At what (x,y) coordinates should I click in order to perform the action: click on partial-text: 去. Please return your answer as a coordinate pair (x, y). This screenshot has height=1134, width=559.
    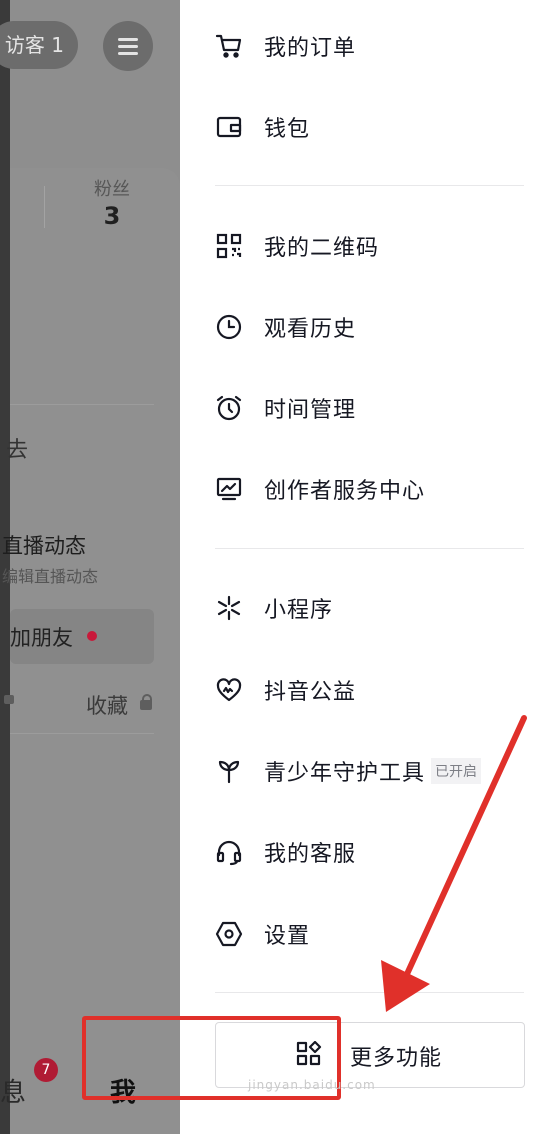
    Looking at the image, I should click on (17, 450).